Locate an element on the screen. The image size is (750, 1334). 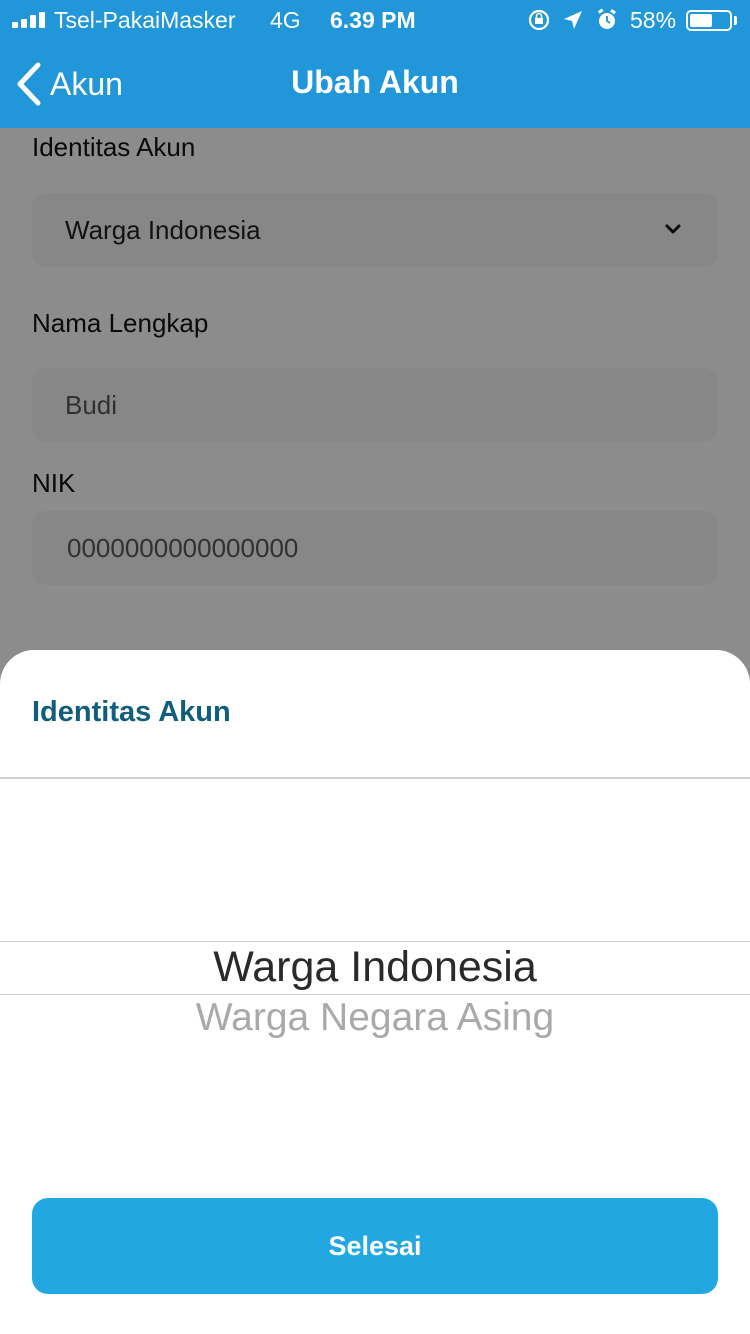
battery-percentage: 58% is located at coordinates (653, 20).